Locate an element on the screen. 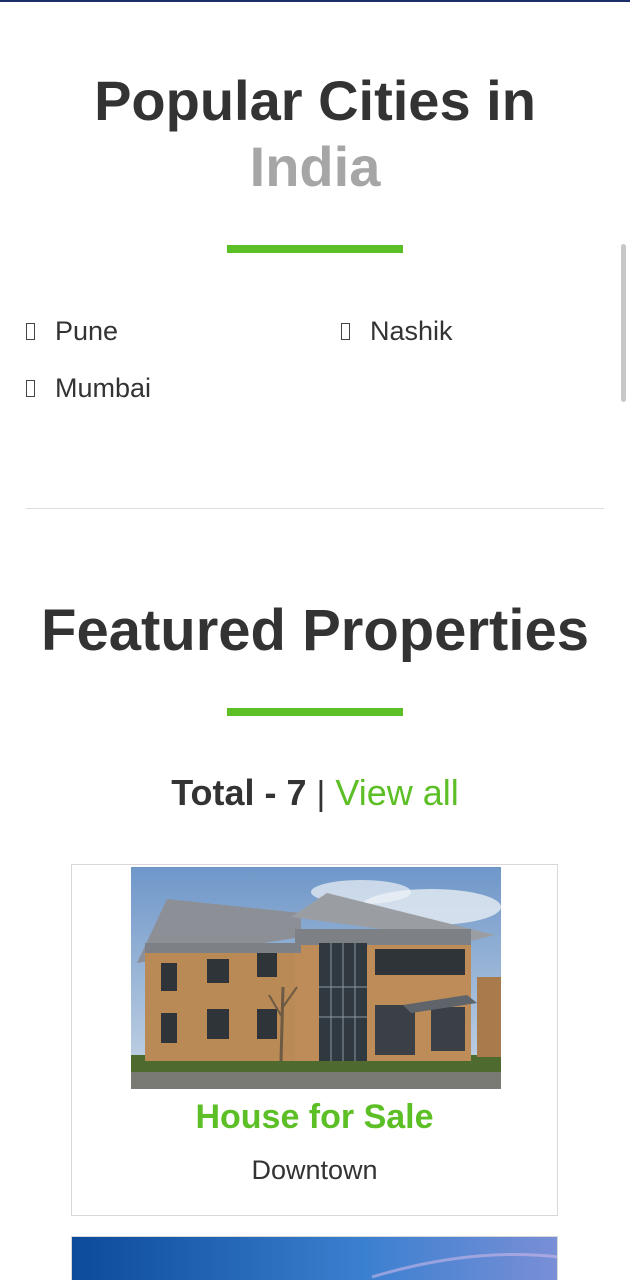 The image size is (630, 1280). city-label: Nashik is located at coordinates (411, 331).